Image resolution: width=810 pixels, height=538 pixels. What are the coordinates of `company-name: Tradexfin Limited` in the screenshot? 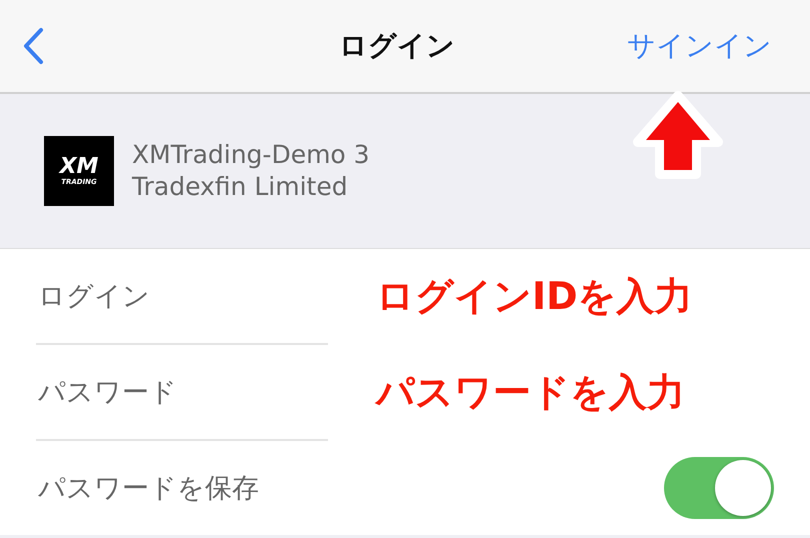 It's located at (240, 187).